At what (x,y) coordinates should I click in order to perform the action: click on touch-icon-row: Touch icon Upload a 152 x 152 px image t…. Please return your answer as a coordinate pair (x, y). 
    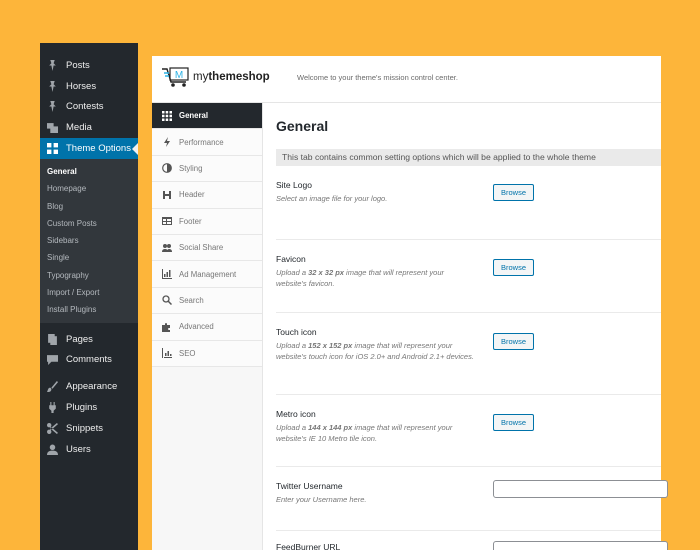
    Looking at the image, I should click on (468, 354).